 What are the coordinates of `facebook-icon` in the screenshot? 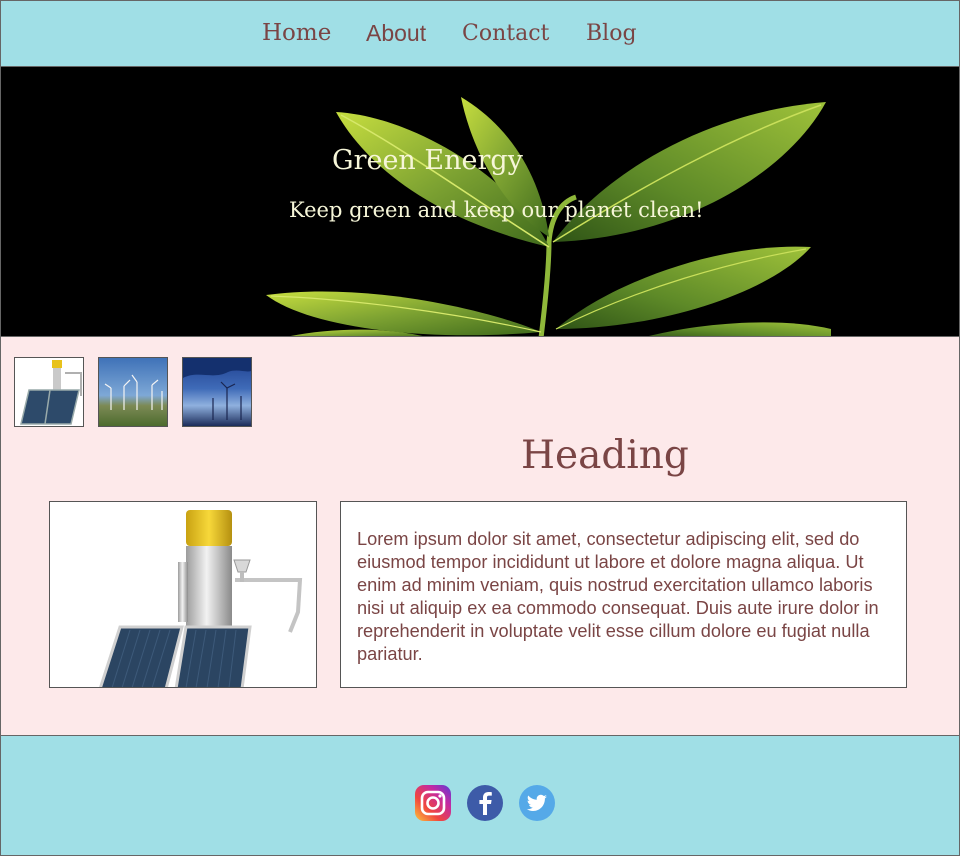 It's located at (485, 803).